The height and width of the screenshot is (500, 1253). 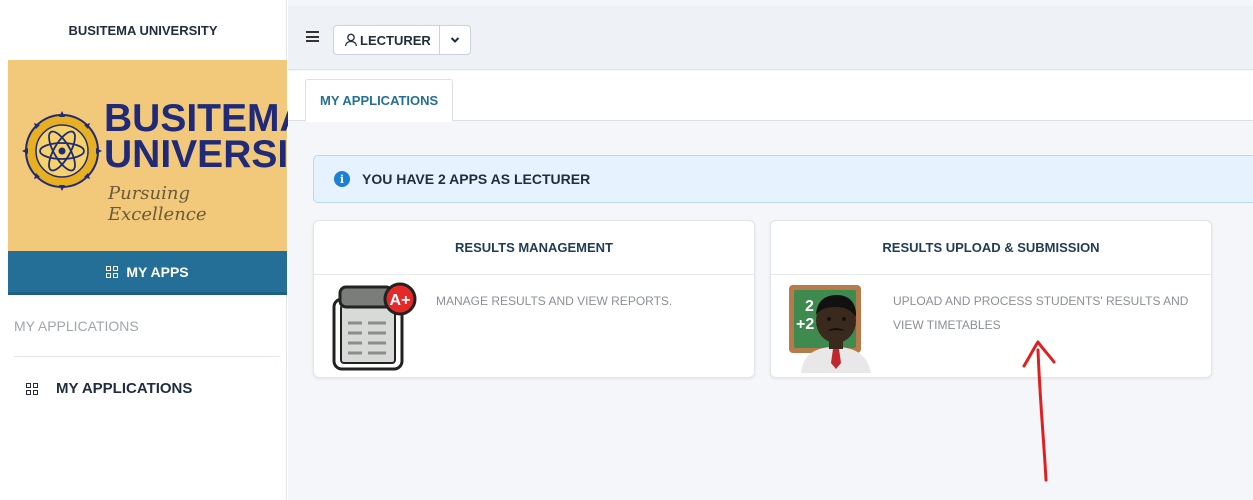 I want to click on app-card-description: MANAGE RESULTS AND VIEW REPORTS., so click(x=554, y=301).